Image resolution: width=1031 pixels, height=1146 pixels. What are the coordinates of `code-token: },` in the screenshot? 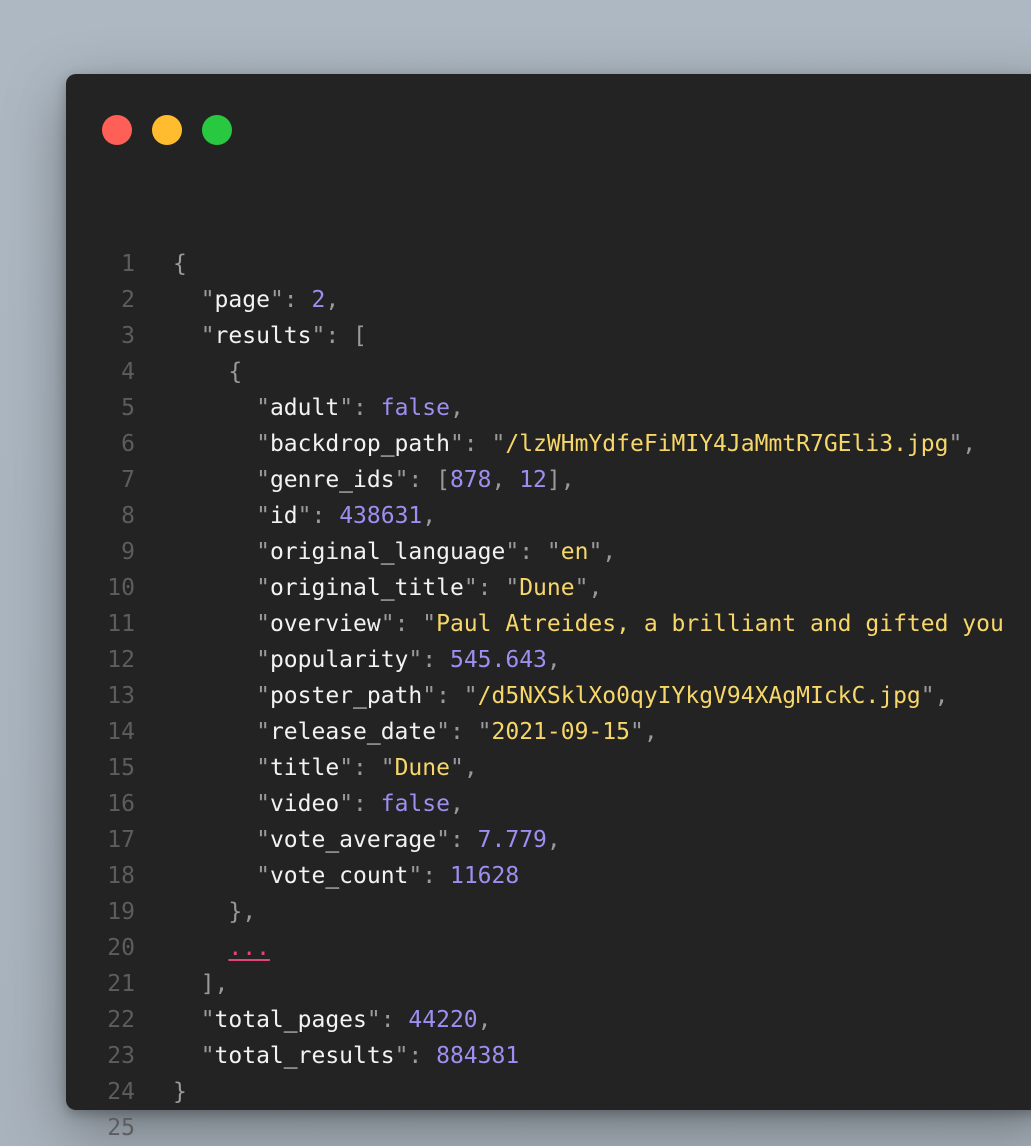 It's located at (215, 912).